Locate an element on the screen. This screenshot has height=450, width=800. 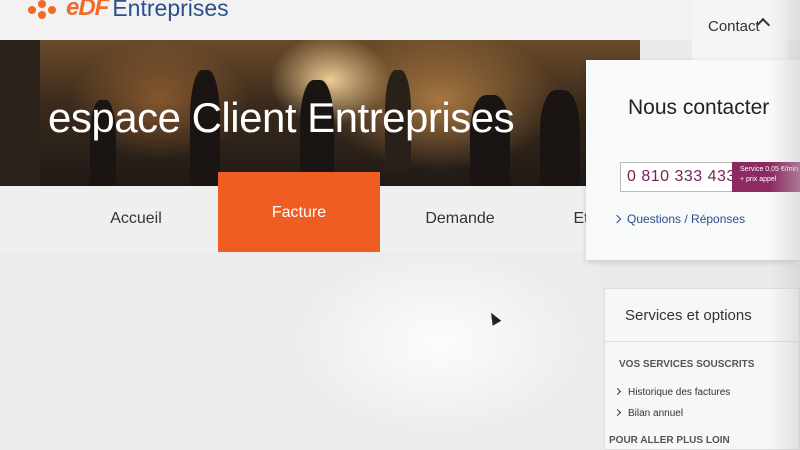
tab-facture: Facture is located at coordinates (299, 213).